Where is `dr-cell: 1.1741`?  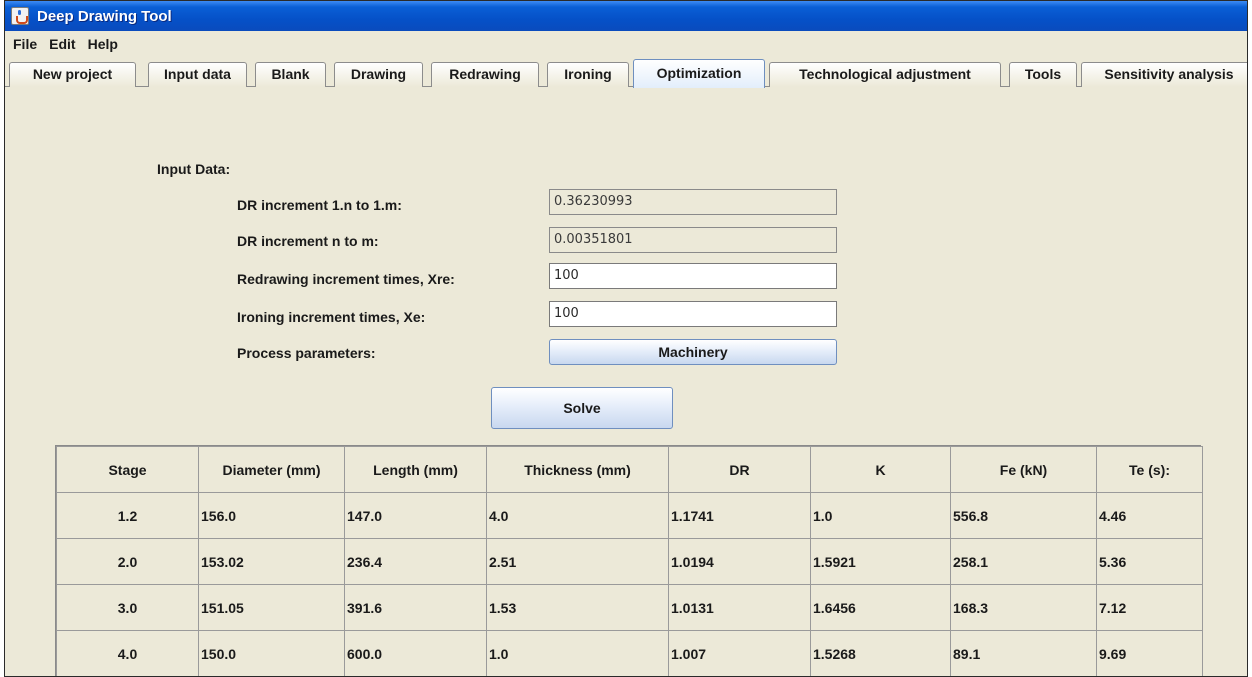 dr-cell: 1.1741 is located at coordinates (739, 515).